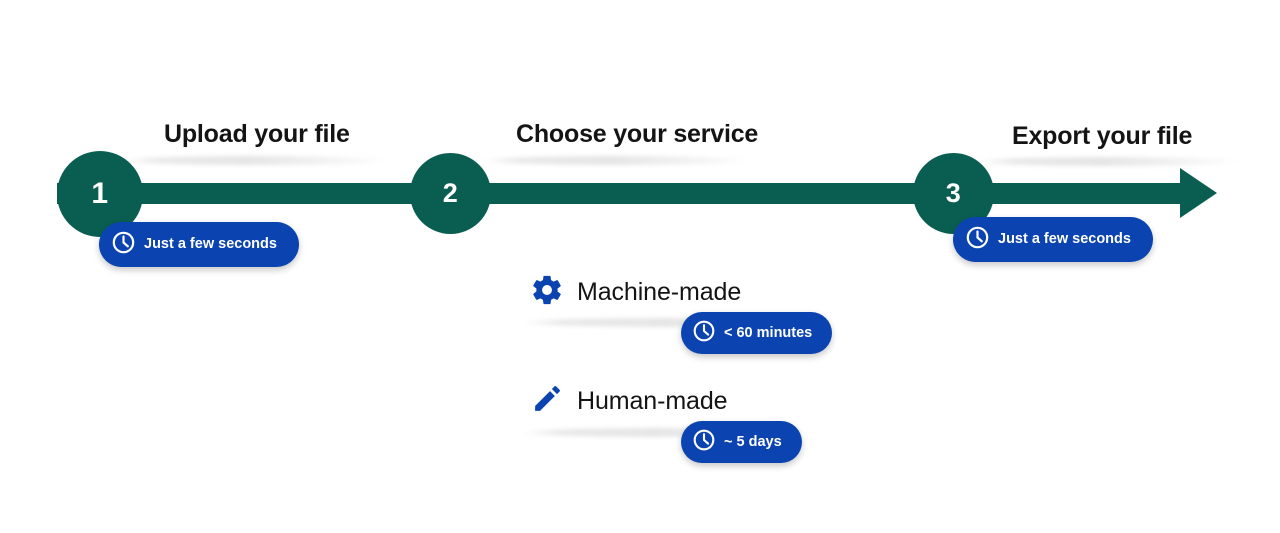 This screenshot has height=533, width=1280. What do you see at coordinates (257, 134) in the screenshot?
I see `step-title-1: Upload your file` at bounding box center [257, 134].